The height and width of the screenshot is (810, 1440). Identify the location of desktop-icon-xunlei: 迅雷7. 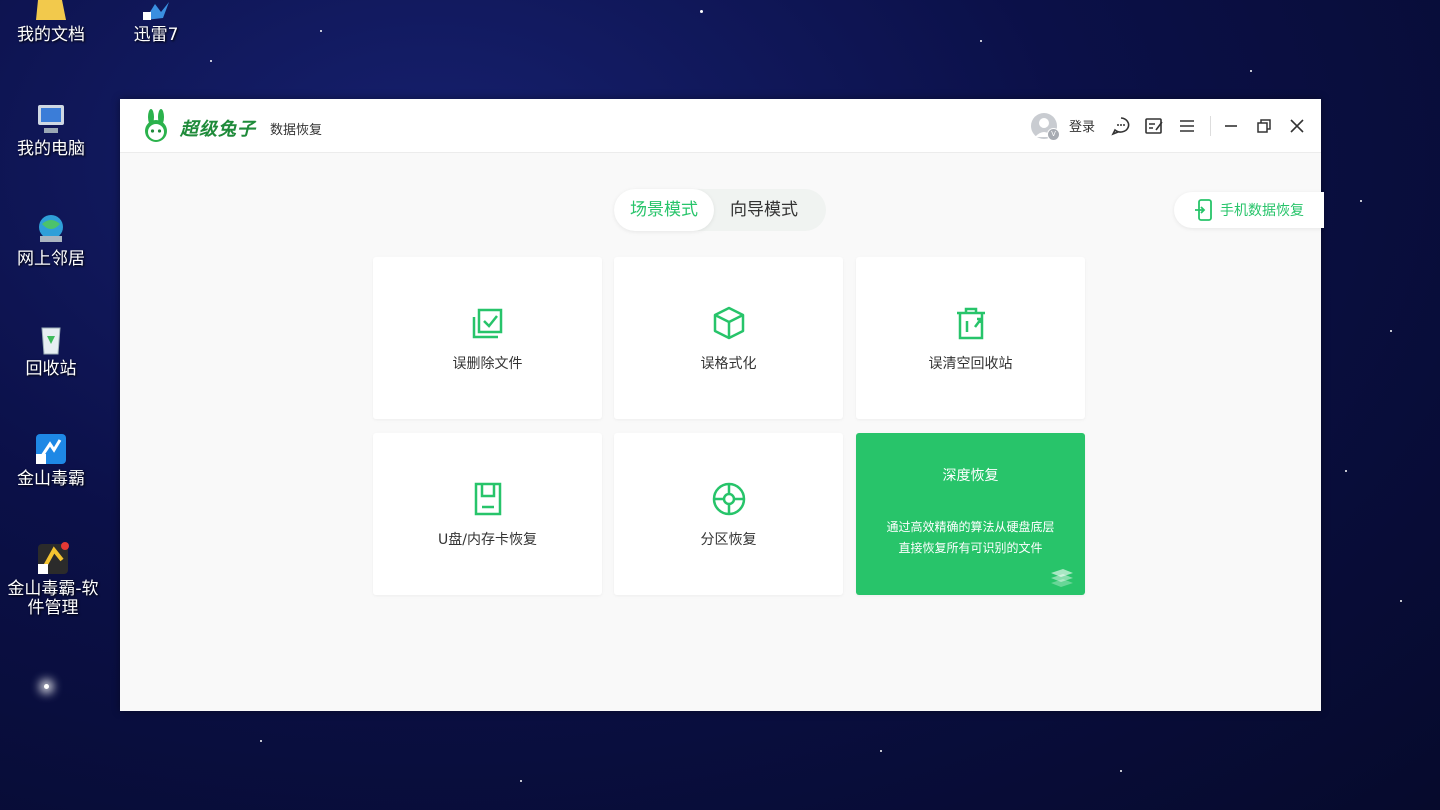
(156, 22).